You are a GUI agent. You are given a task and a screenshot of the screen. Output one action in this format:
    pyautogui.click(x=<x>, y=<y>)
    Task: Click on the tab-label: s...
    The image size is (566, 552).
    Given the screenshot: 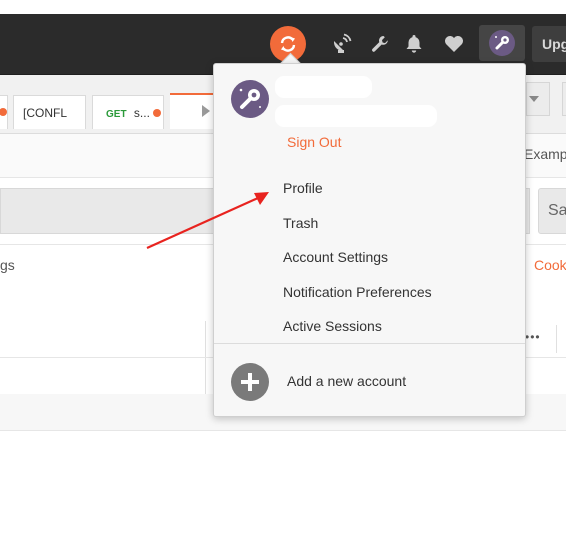 What is the action you would take?
    pyautogui.click(x=141, y=113)
    